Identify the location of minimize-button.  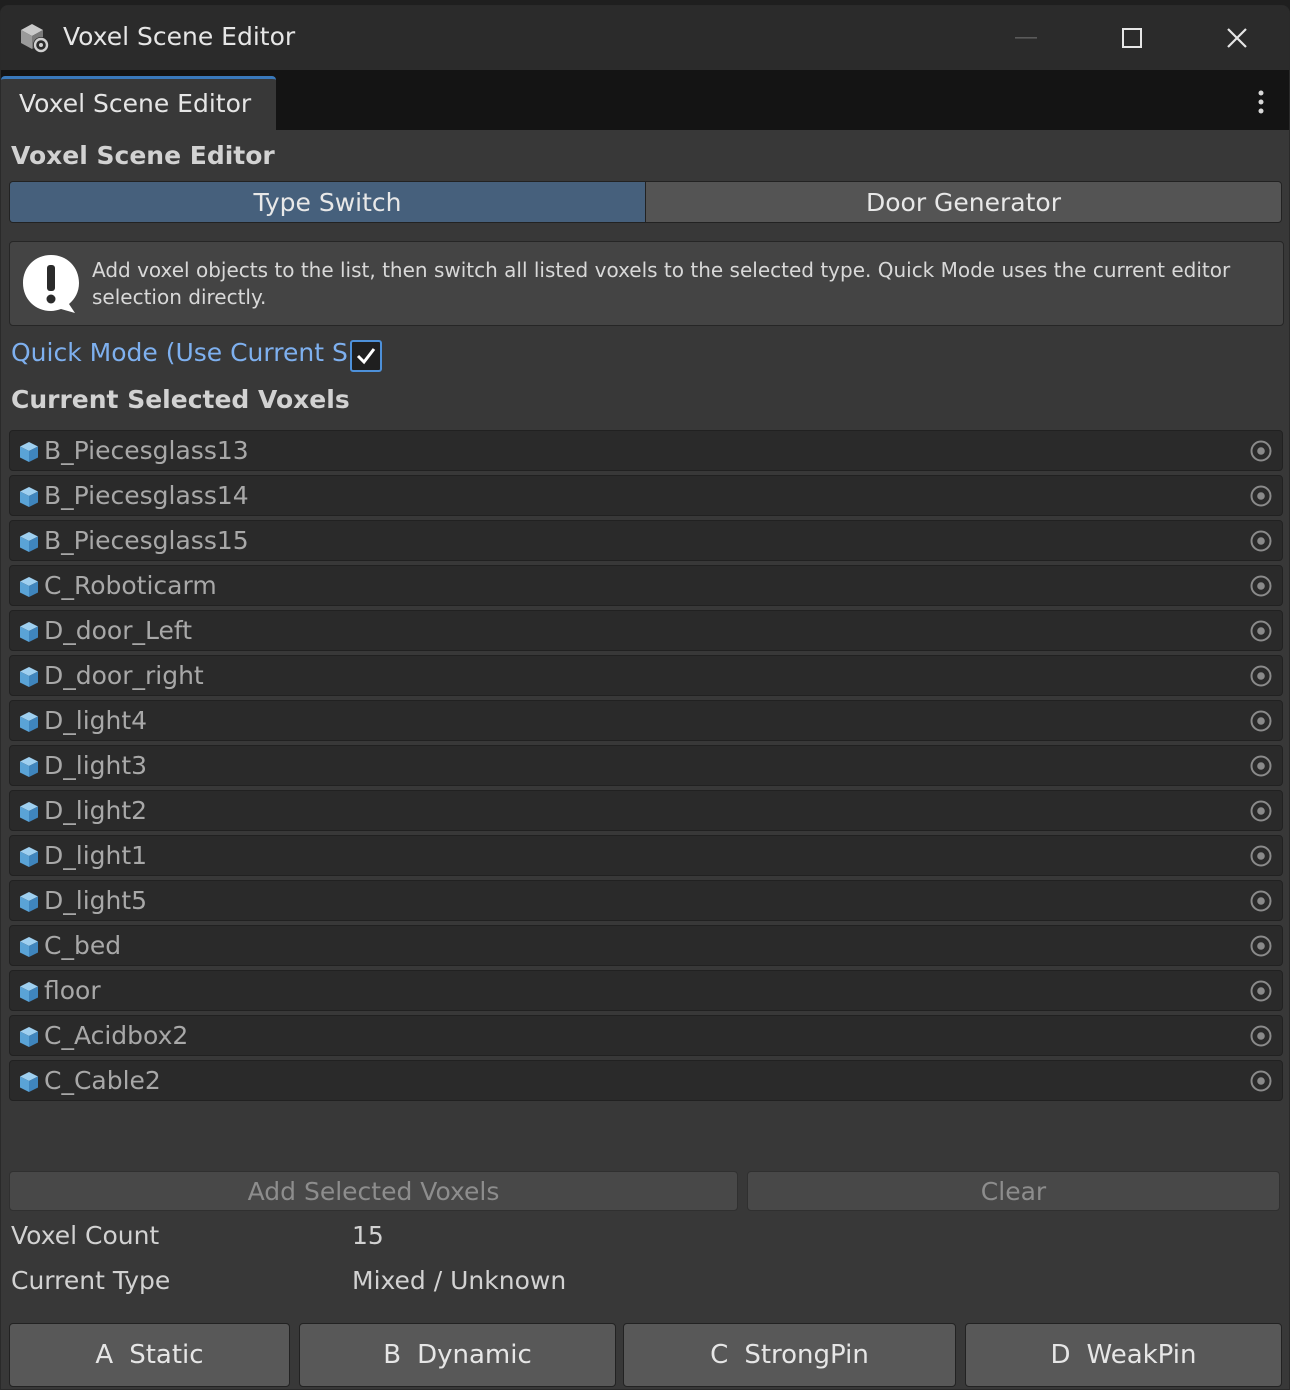
(1025, 38).